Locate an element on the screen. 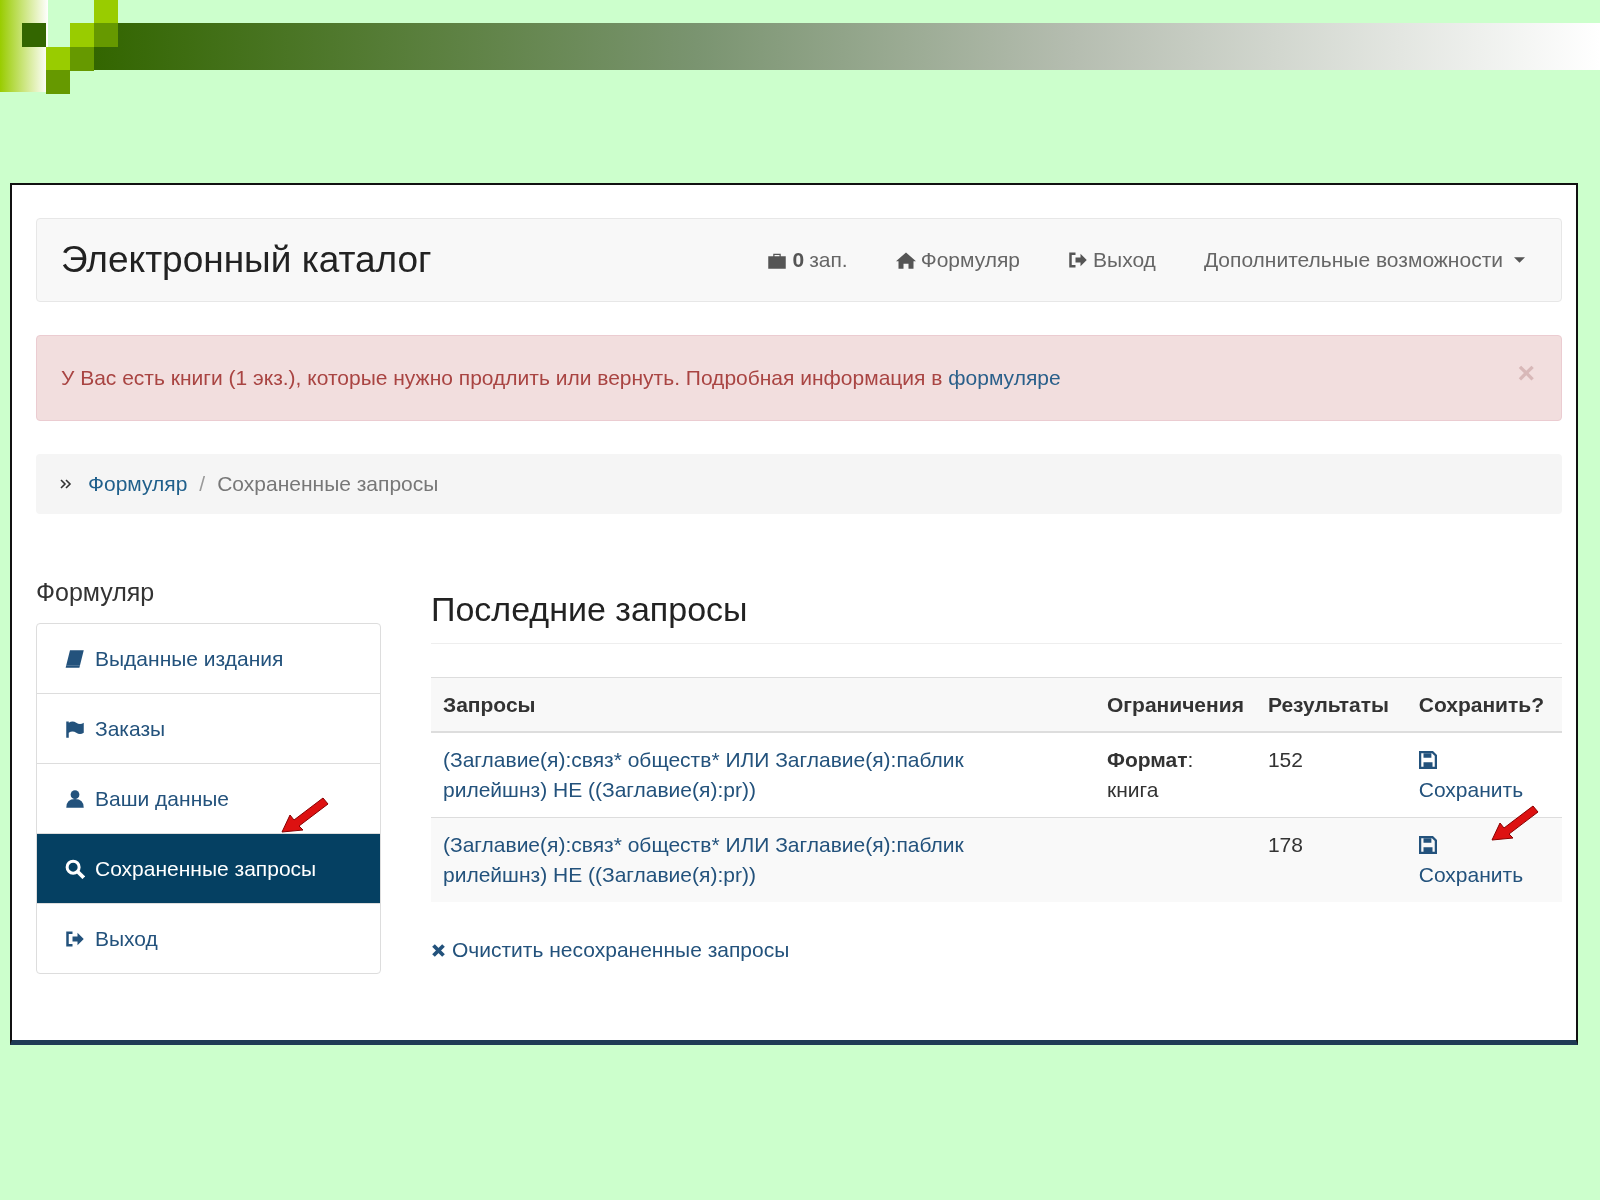  column-header: Результаты is located at coordinates (1331, 704).